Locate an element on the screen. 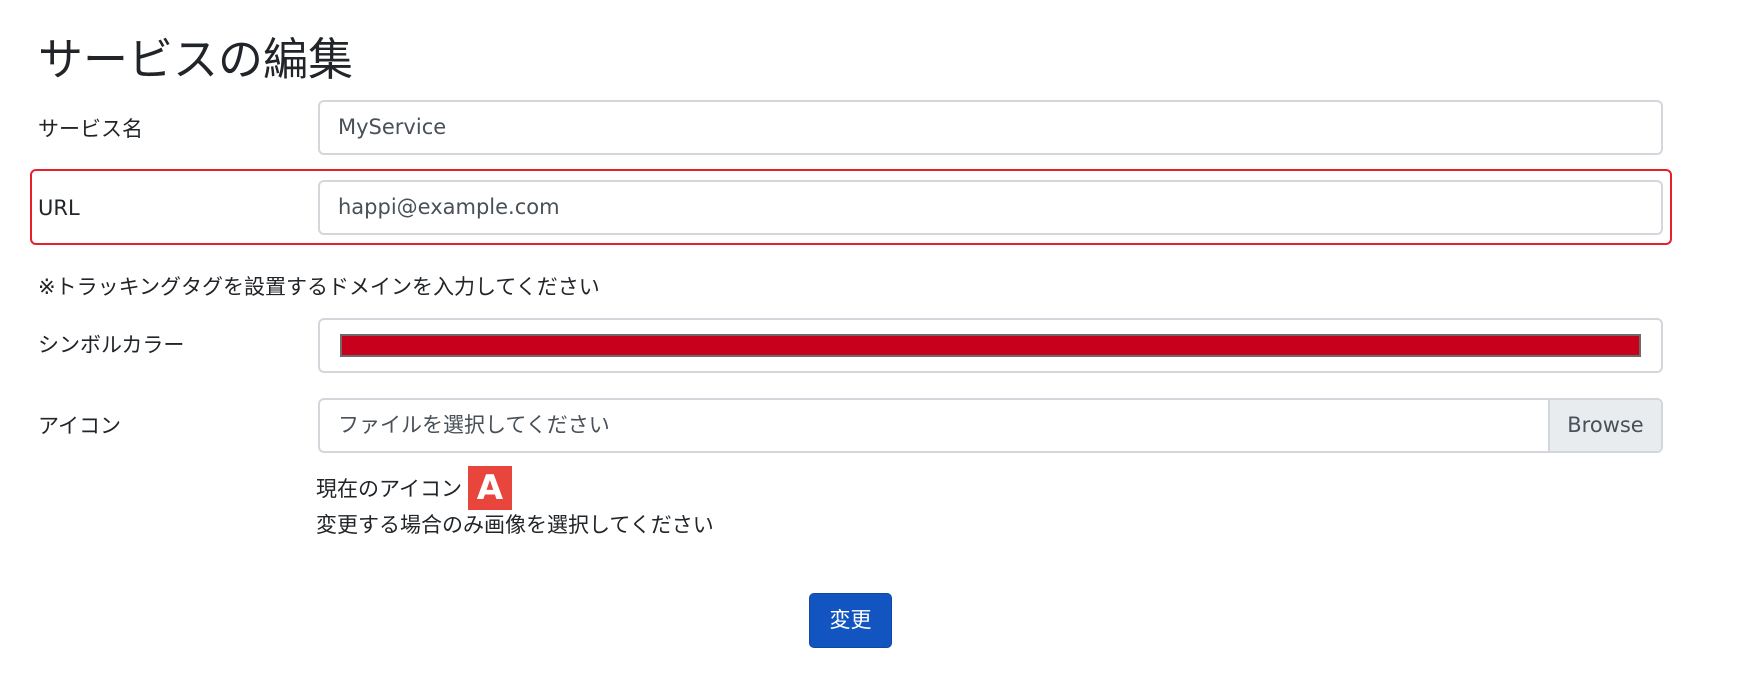 Image resolution: width=1737 pixels, height=676 pixels. current-icon-row: 現在のアイコン A is located at coordinates (414, 488).